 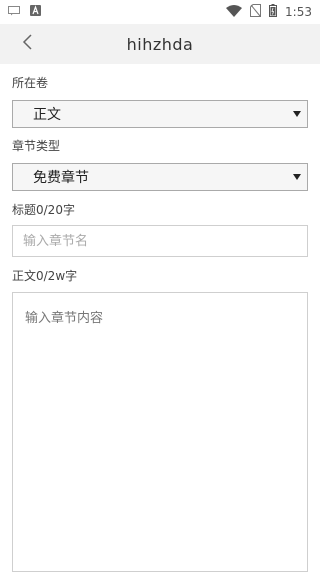 I want to click on chapter-type-label: 章节类型, so click(x=36, y=146).